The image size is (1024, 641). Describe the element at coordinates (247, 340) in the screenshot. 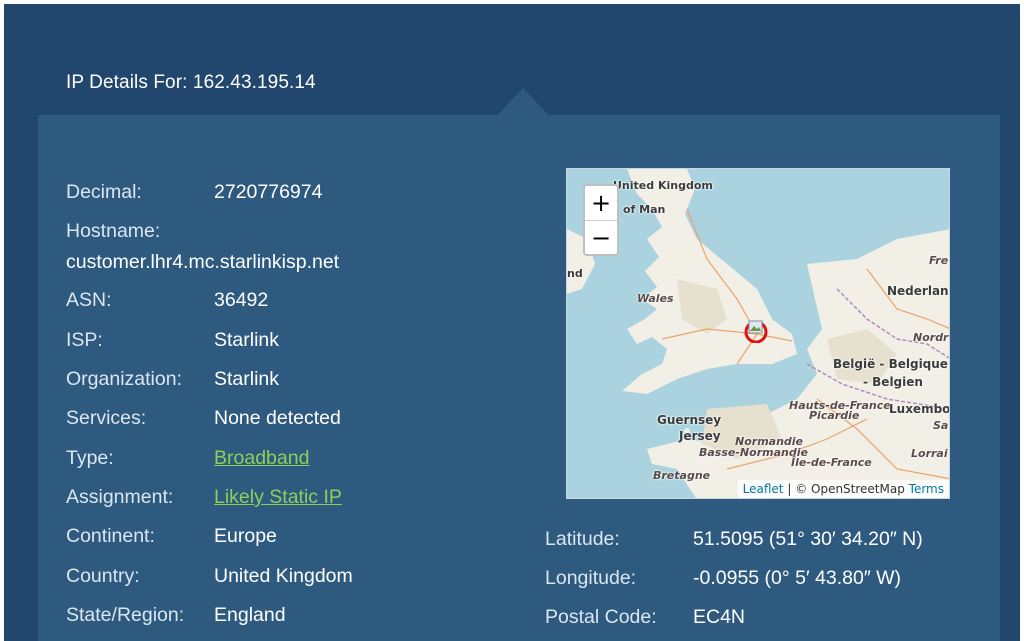

I see `isp-value: Starlink` at that location.